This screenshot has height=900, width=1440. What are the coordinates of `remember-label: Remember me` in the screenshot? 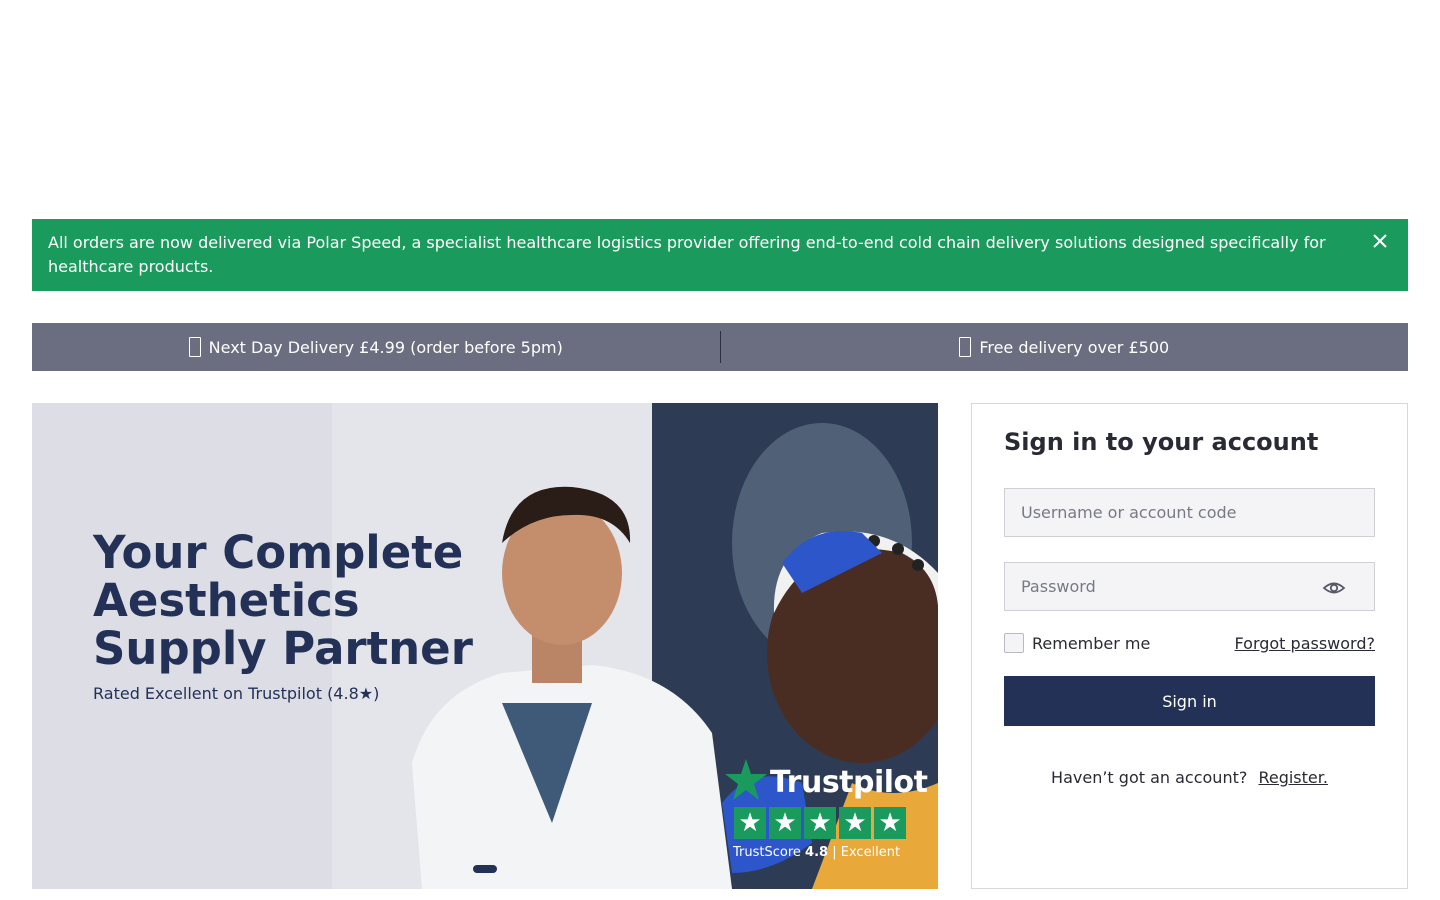 It's located at (1091, 643).